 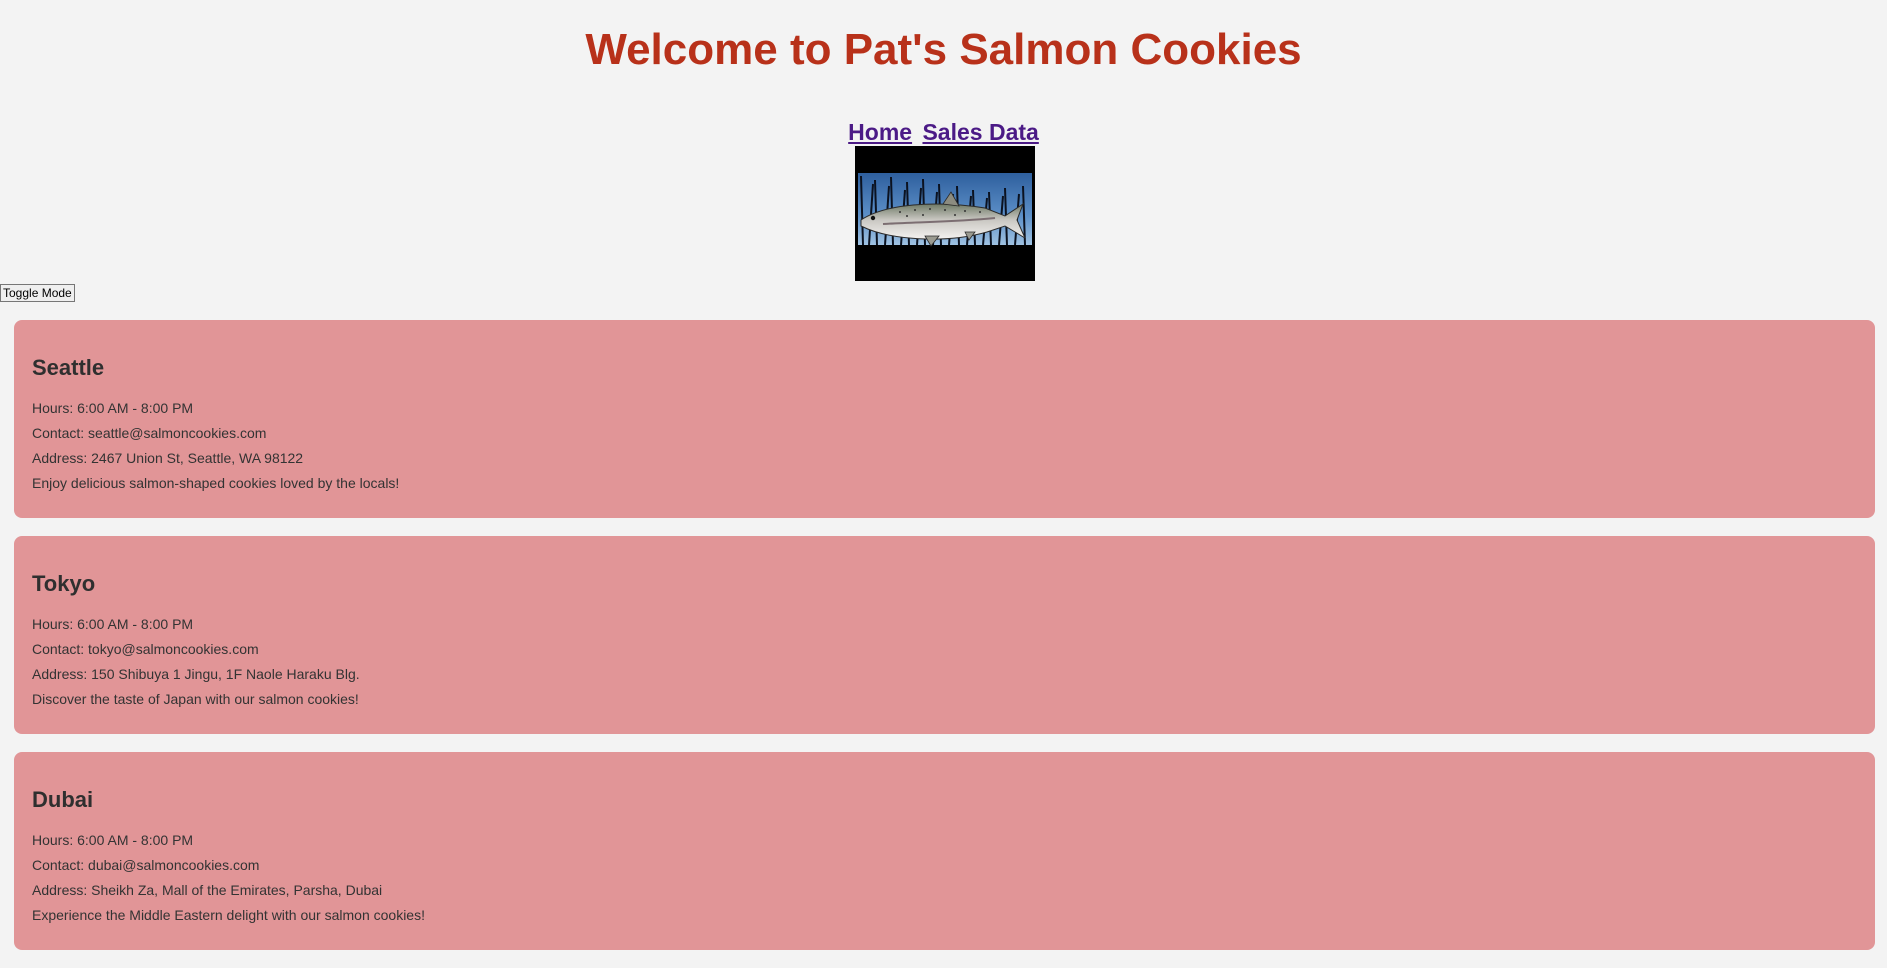 What do you see at coordinates (980, 132) in the screenshot?
I see `nav-link-sales-data: Sales Data` at bounding box center [980, 132].